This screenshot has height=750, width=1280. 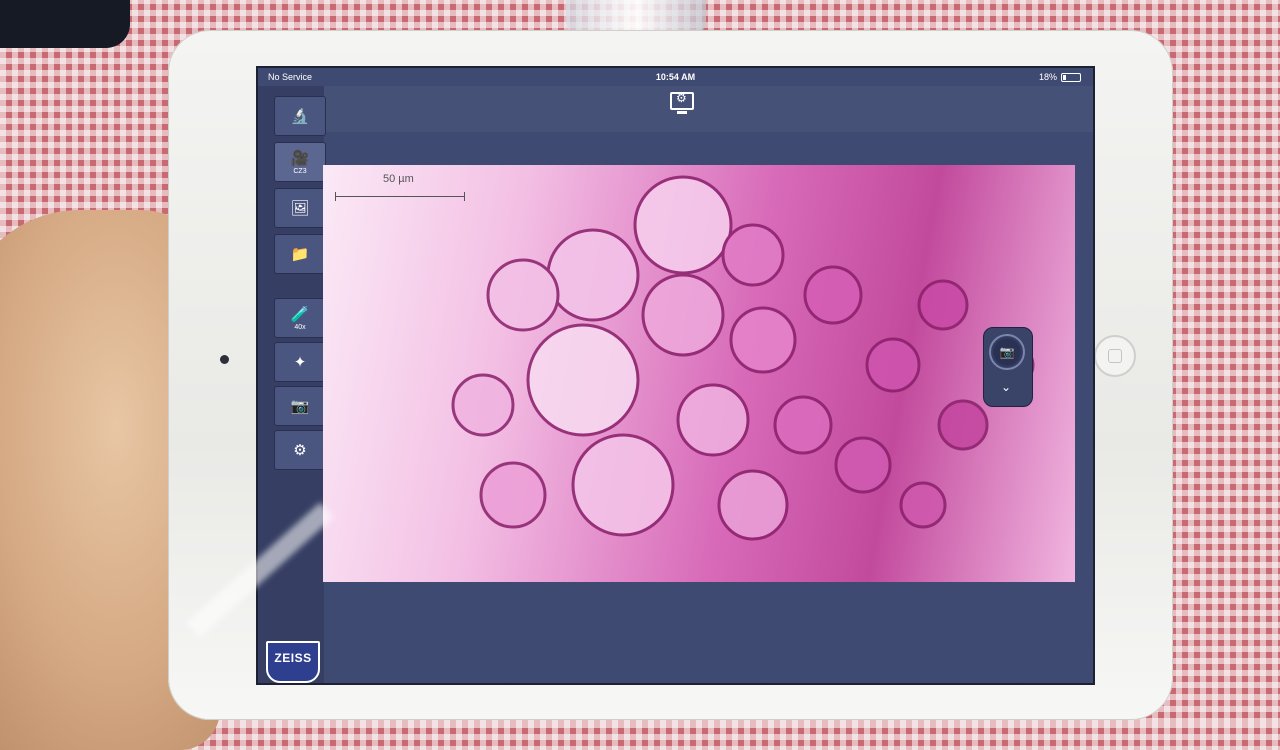 I want to click on sidebar: 🔬 🎥 CZ3 🖼 📁 🧪 40x ✦ 📷 ⚙ ZEISS, so click(x=292, y=384).